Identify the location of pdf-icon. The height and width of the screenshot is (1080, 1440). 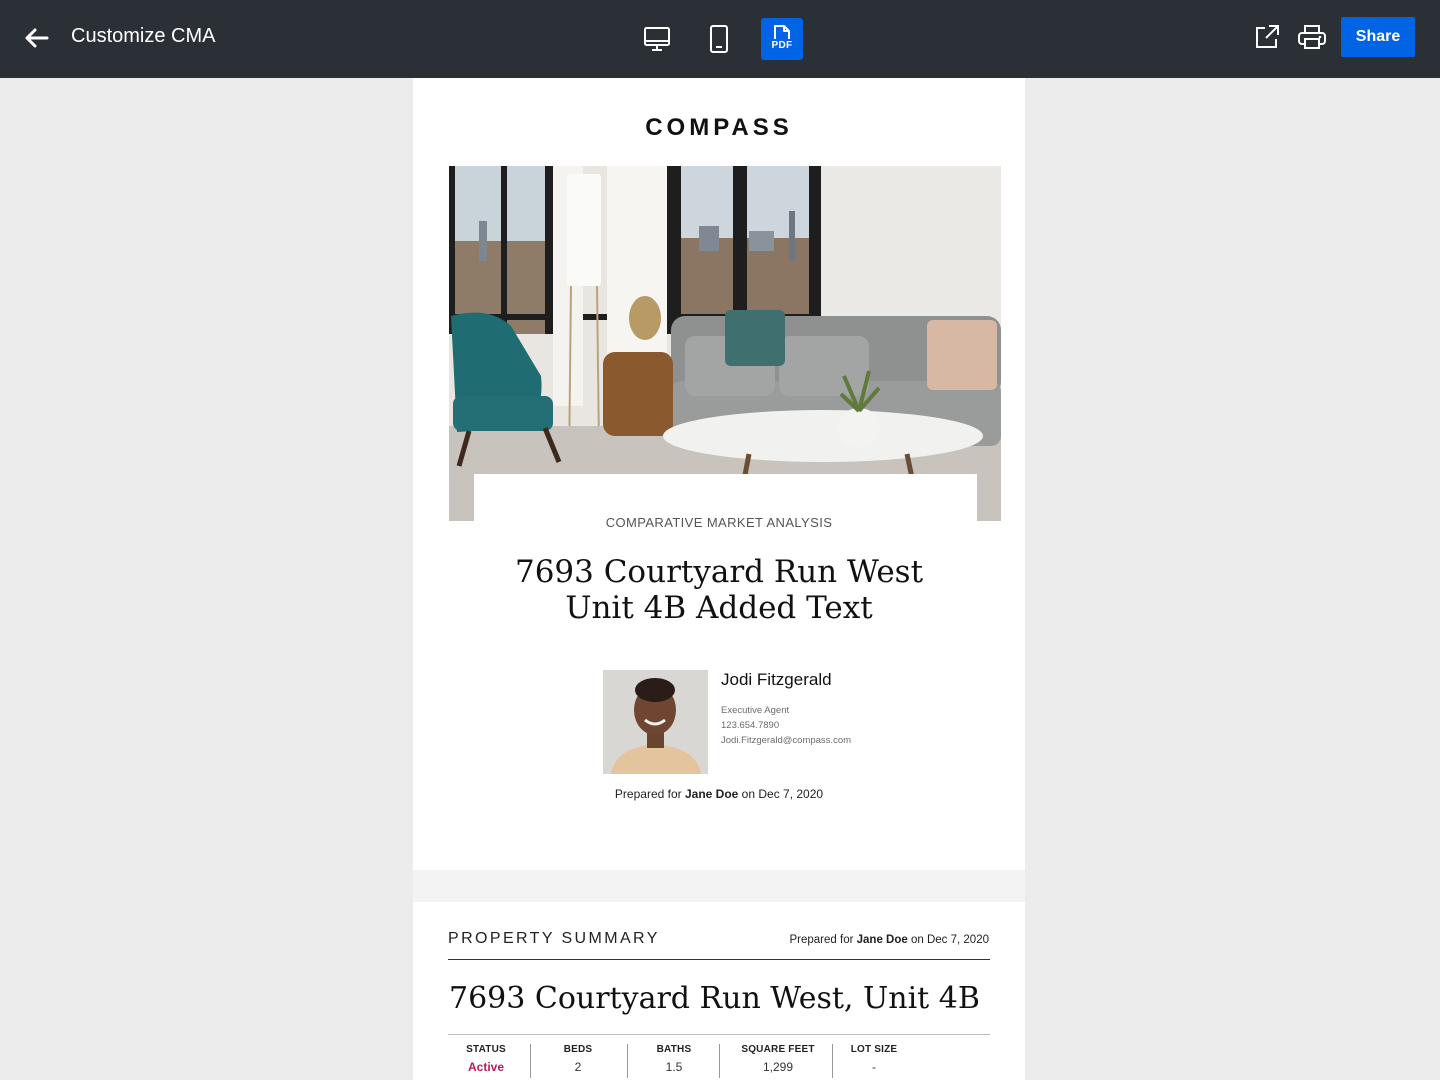
(782, 32).